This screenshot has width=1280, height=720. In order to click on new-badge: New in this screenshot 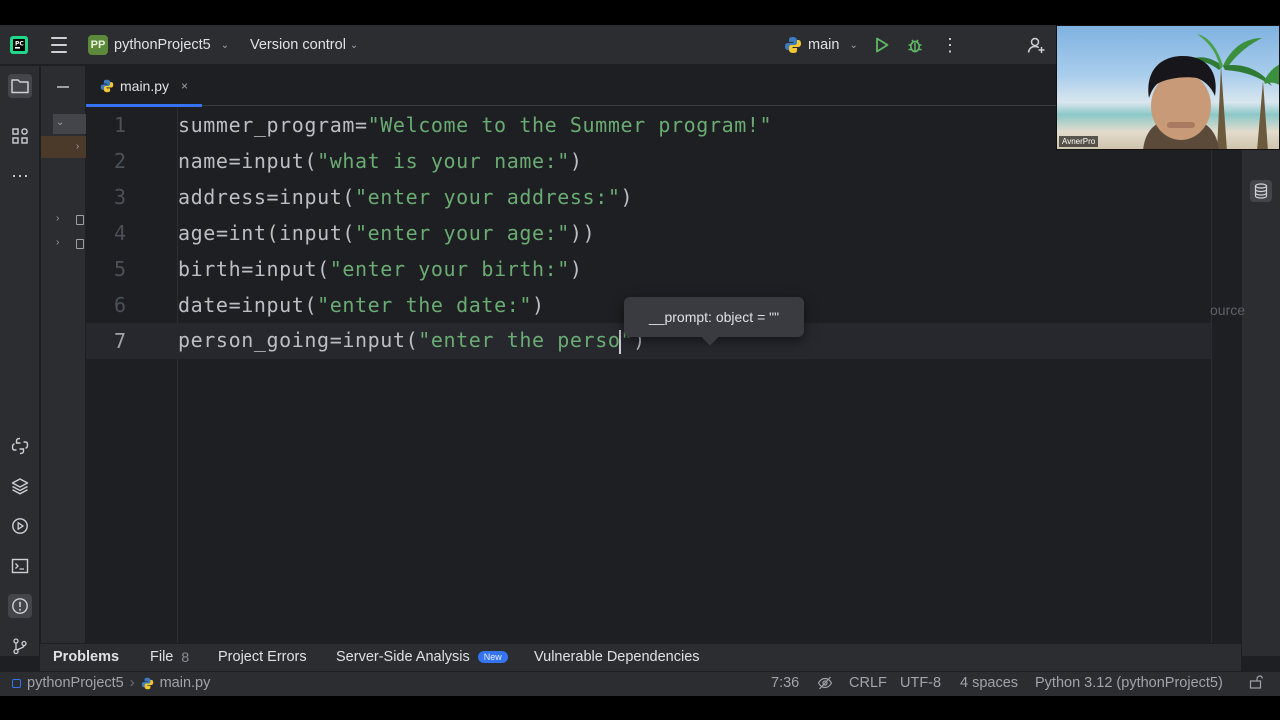, I will do `click(492, 657)`.